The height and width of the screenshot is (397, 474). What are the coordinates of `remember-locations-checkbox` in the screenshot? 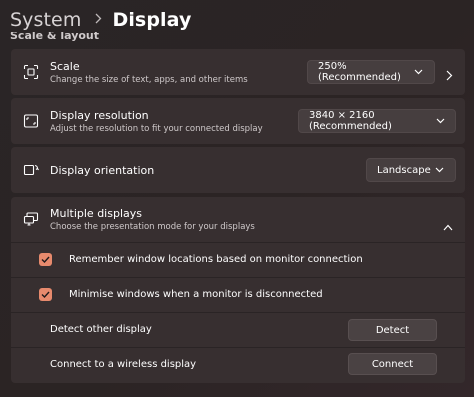 It's located at (45, 259).